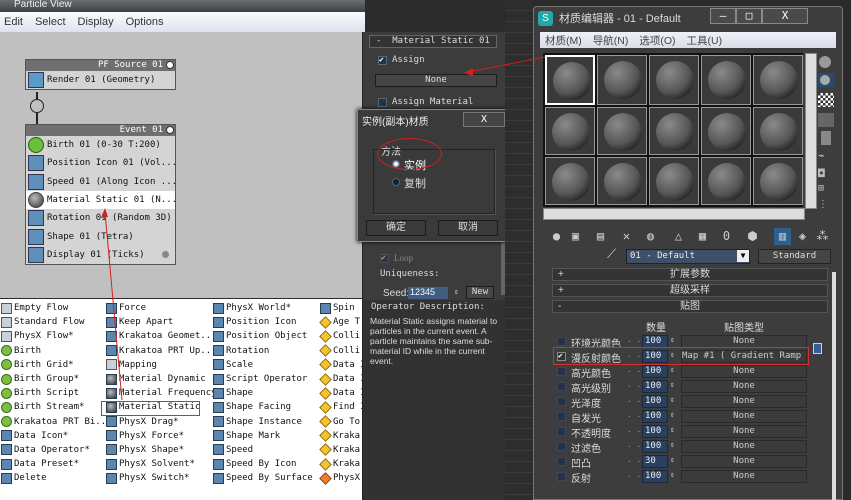 The width and height of the screenshot is (851, 500). What do you see at coordinates (56, 407) in the screenshot?
I see `depot-item: Birth Stream*` at bounding box center [56, 407].